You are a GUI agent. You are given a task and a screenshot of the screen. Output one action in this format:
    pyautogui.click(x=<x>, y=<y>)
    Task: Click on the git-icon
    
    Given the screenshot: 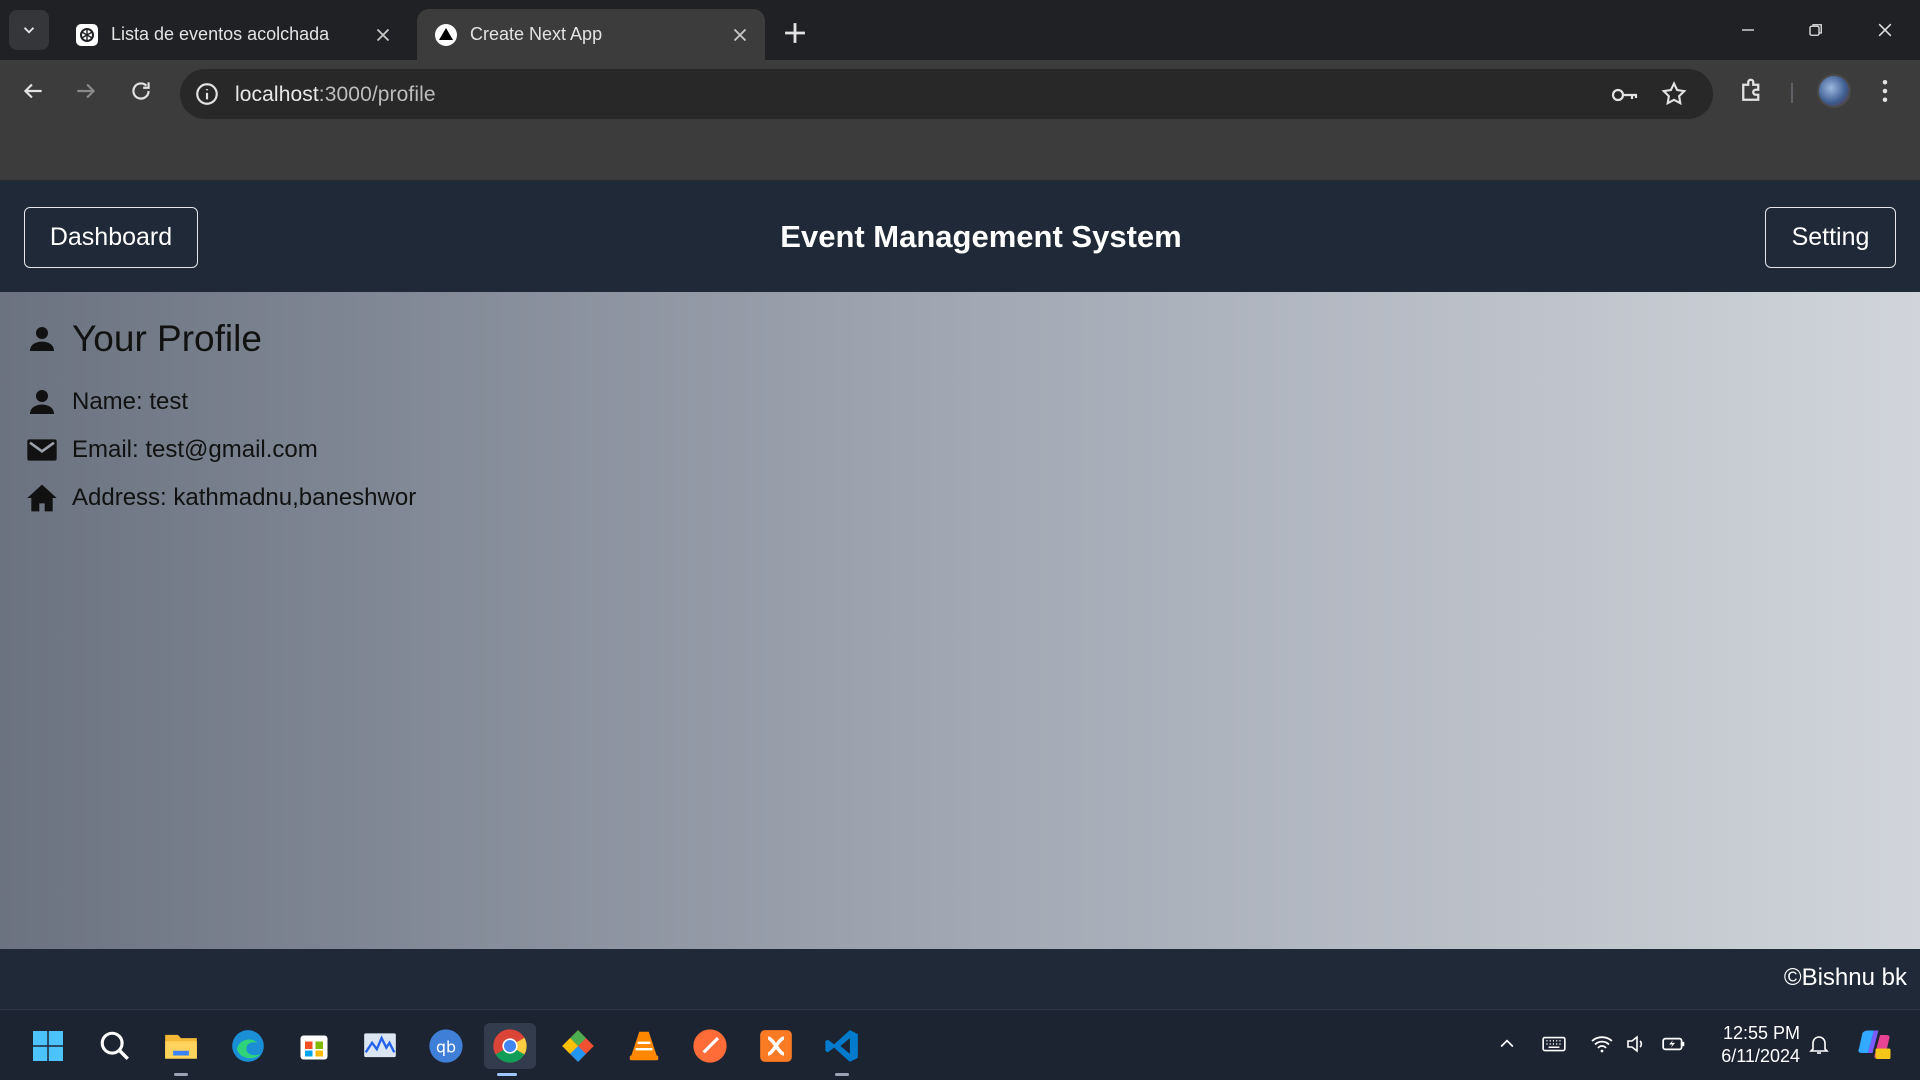 What is the action you would take?
    pyautogui.click(x=578, y=1046)
    